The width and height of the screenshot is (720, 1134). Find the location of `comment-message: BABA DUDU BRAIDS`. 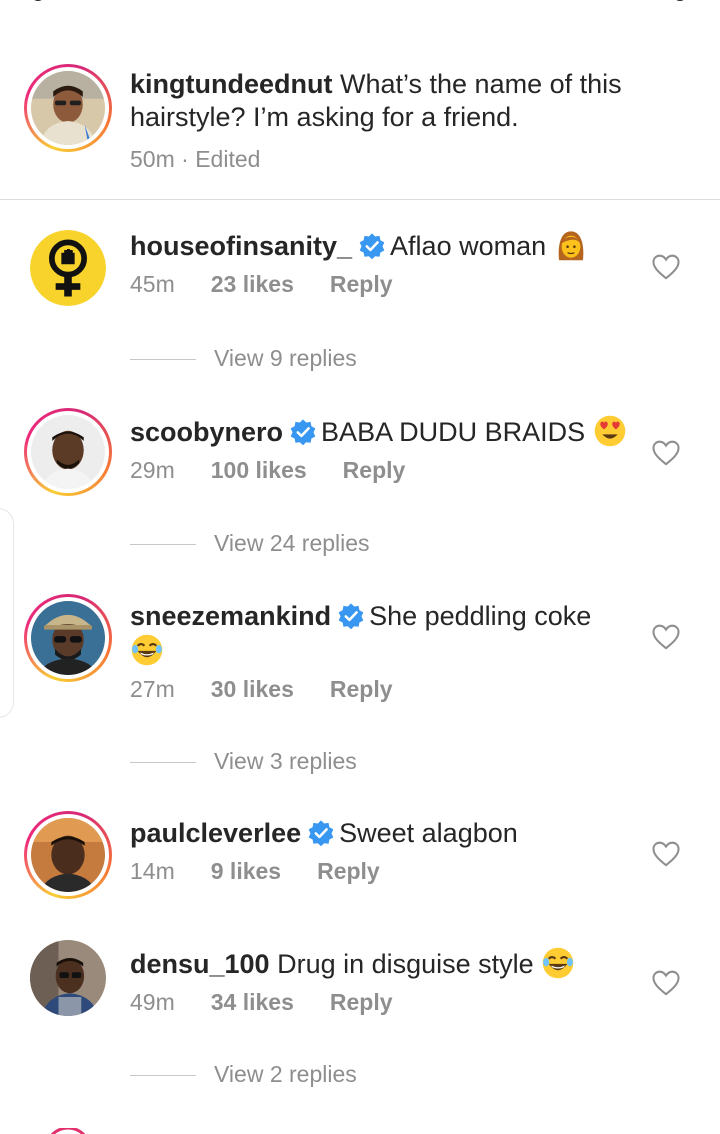

comment-message: BABA DUDU BRAIDS is located at coordinates (453, 432).